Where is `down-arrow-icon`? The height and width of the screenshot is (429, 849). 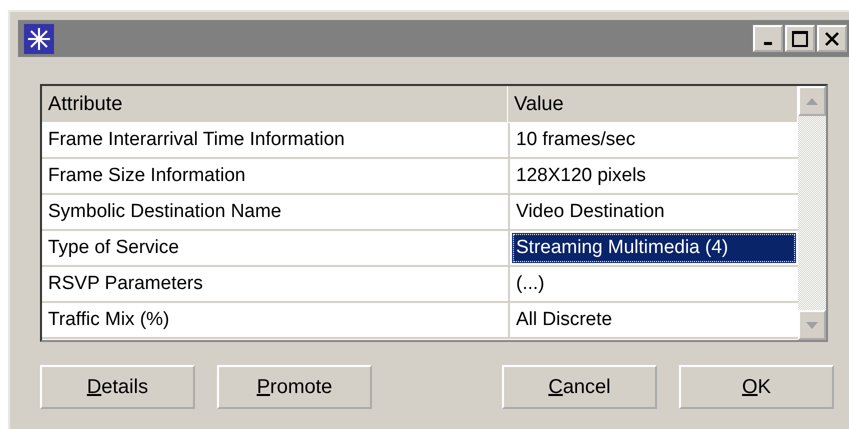
down-arrow-icon is located at coordinates (812, 325).